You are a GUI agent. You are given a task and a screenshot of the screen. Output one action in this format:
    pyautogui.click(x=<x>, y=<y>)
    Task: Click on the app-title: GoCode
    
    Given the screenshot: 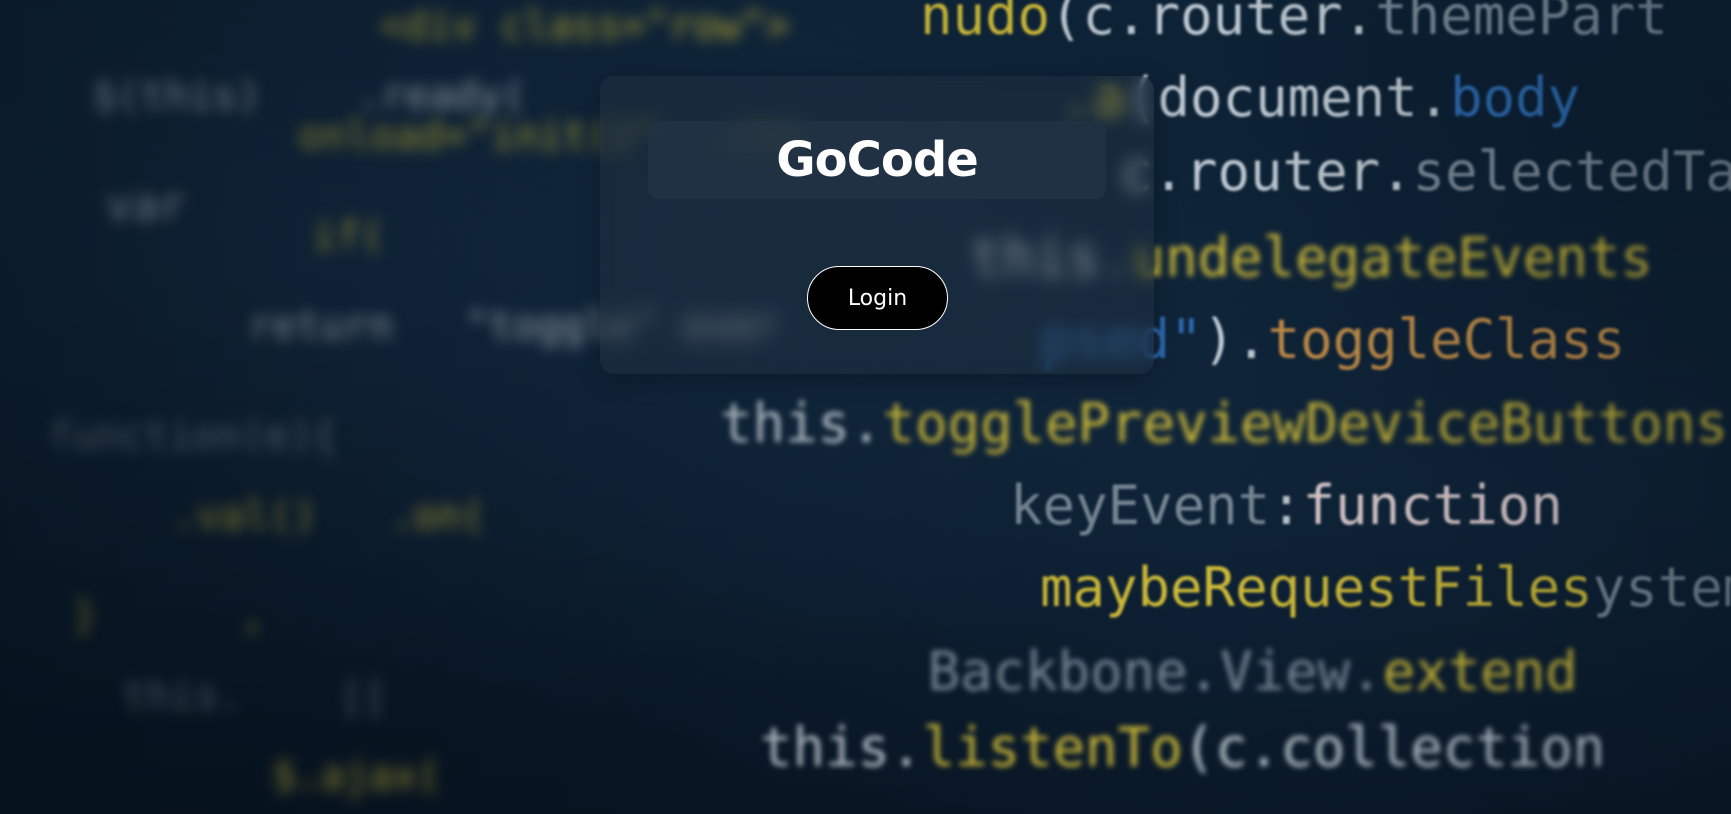 What is the action you would take?
    pyautogui.click(x=877, y=160)
    